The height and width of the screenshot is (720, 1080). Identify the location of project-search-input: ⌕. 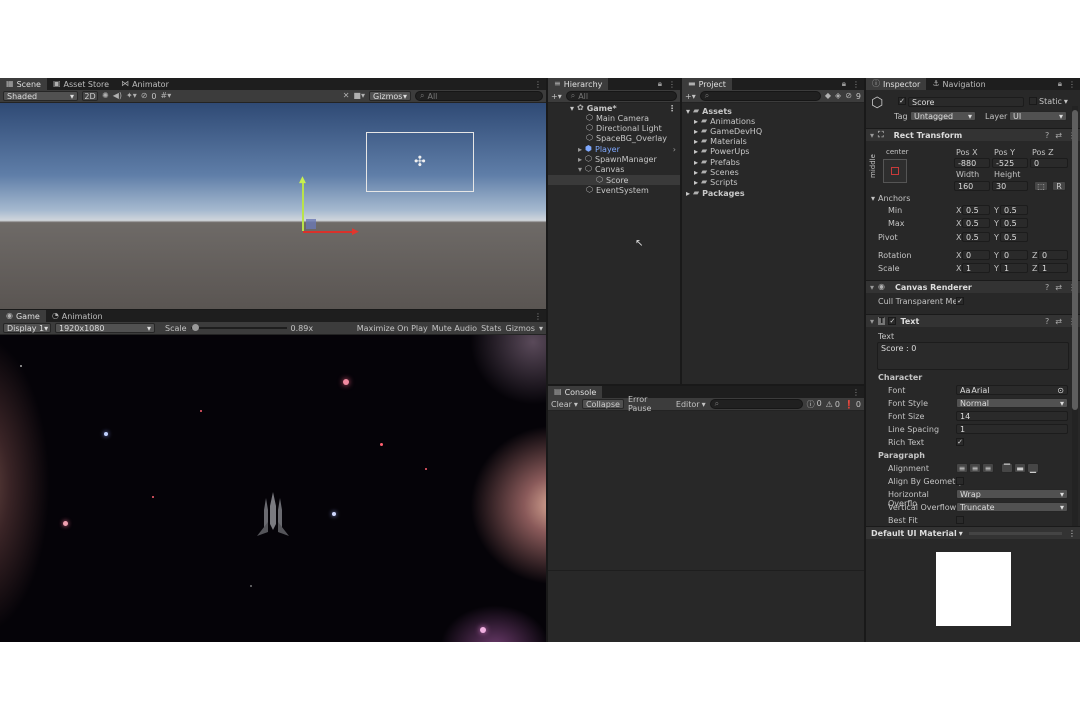
(760, 96).